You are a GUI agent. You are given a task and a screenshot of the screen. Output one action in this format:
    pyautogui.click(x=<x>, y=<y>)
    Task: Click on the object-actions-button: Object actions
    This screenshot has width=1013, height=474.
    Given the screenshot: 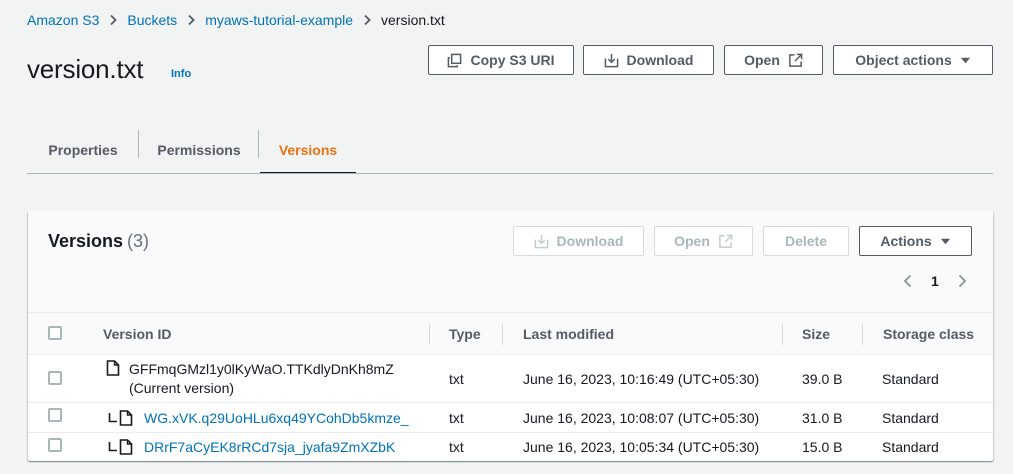 What is the action you would take?
    pyautogui.click(x=913, y=60)
    